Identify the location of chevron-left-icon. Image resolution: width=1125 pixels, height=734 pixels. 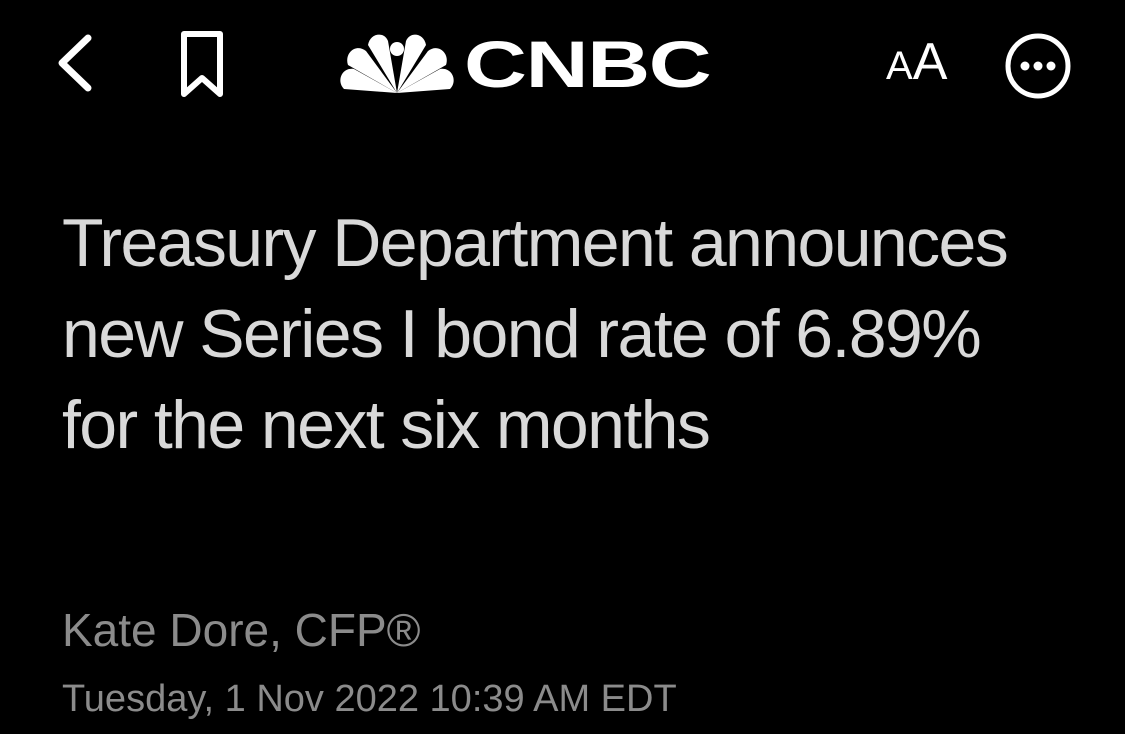
(75, 63).